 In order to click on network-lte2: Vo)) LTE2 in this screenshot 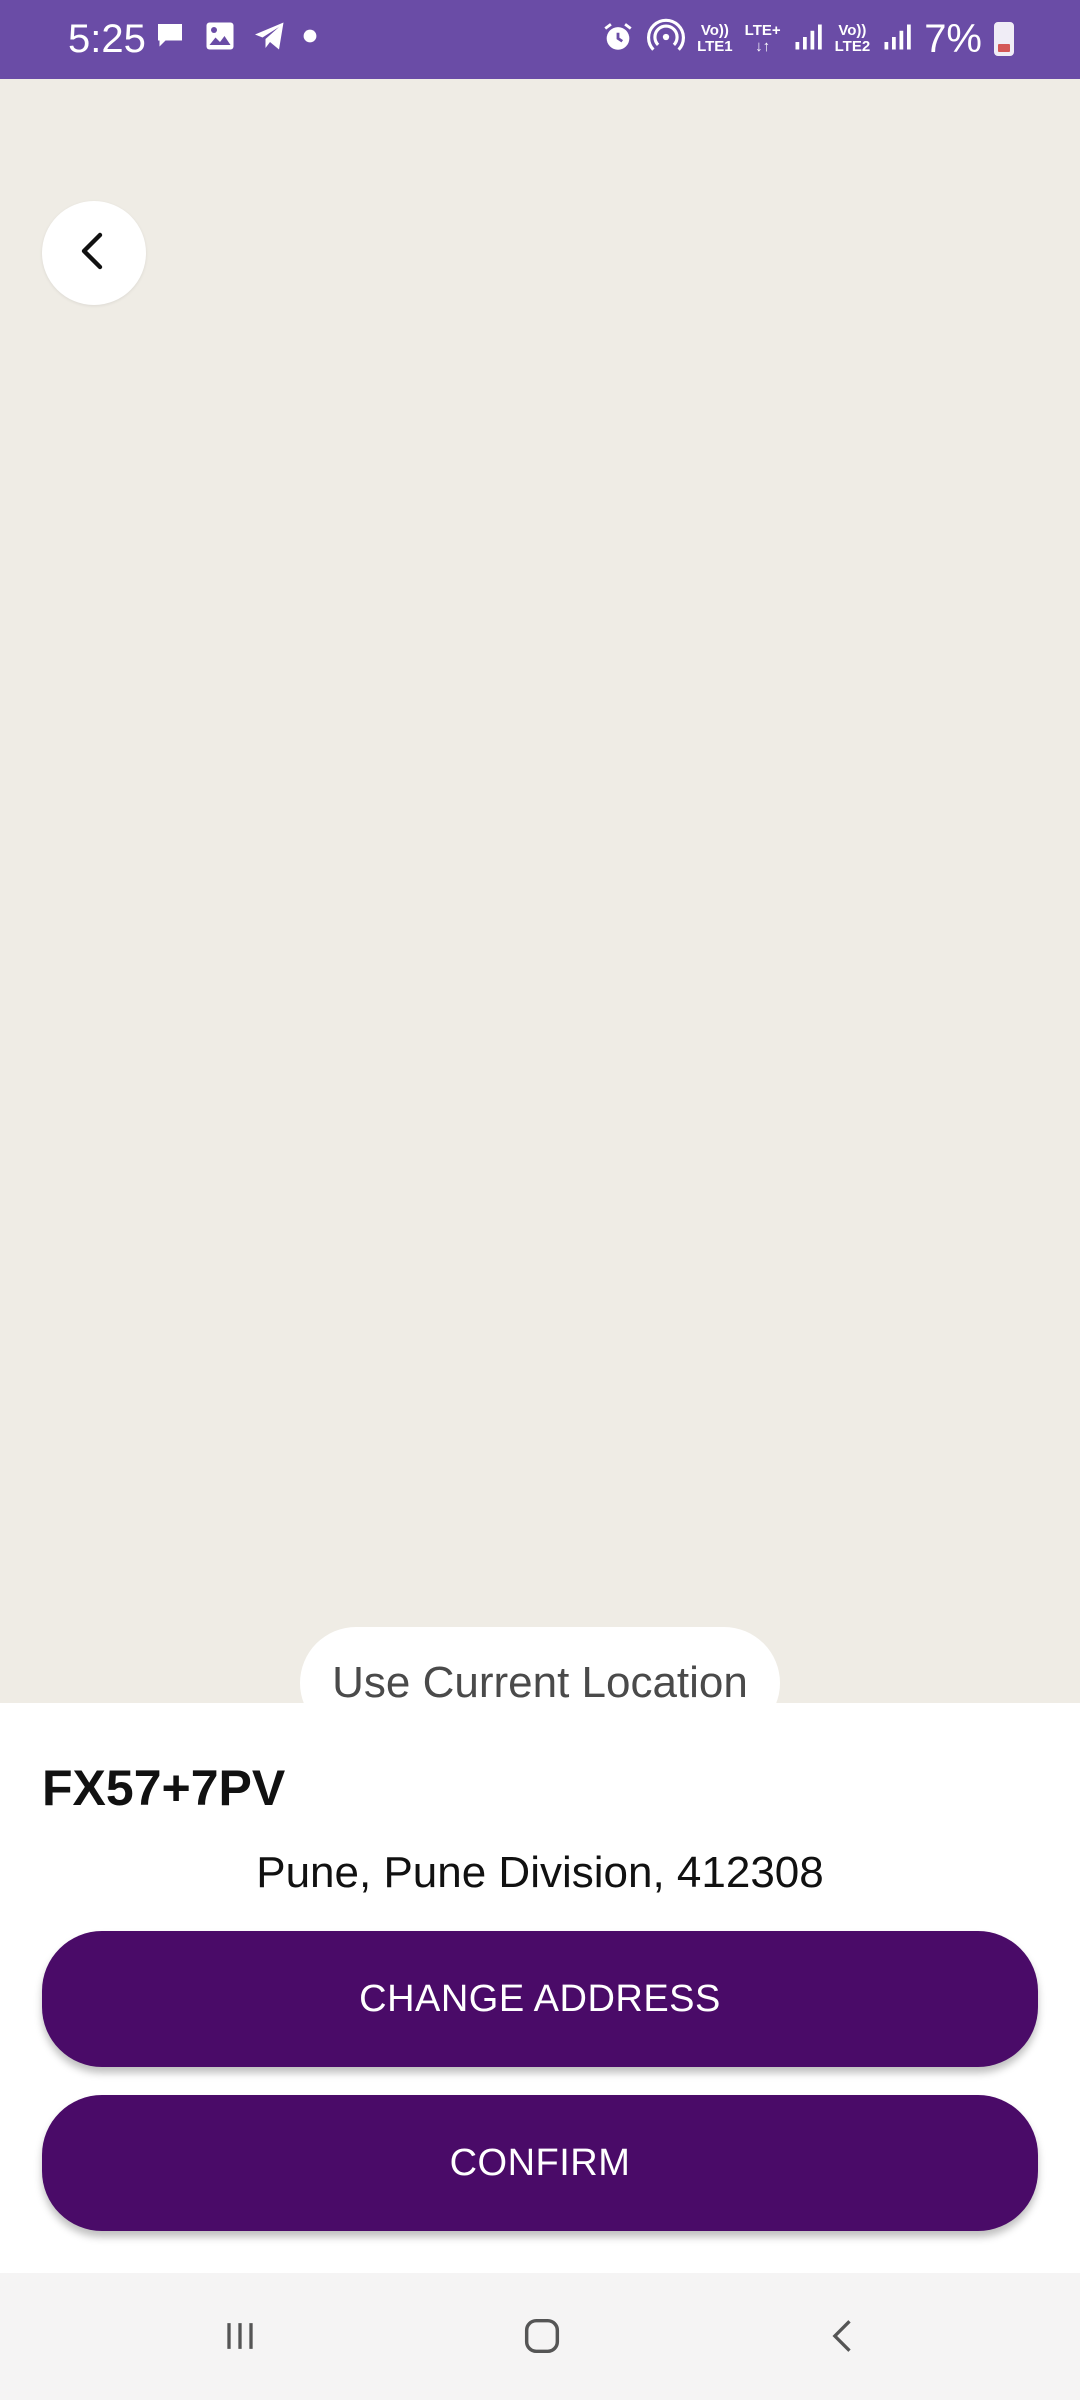, I will do `click(852, 38)`.